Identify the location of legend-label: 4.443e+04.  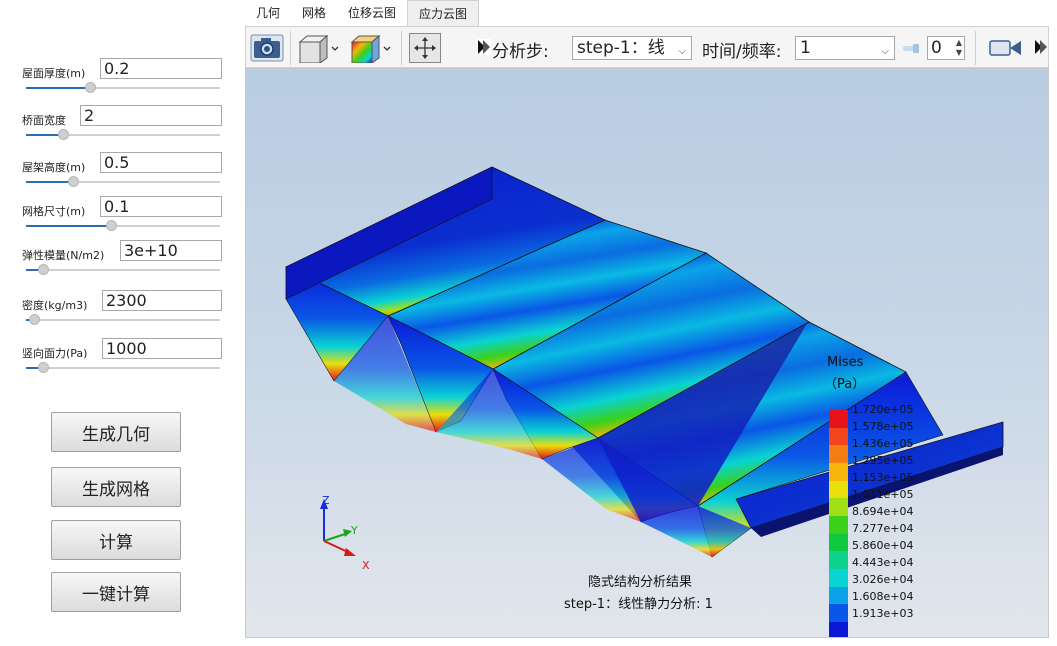
(883, 562).